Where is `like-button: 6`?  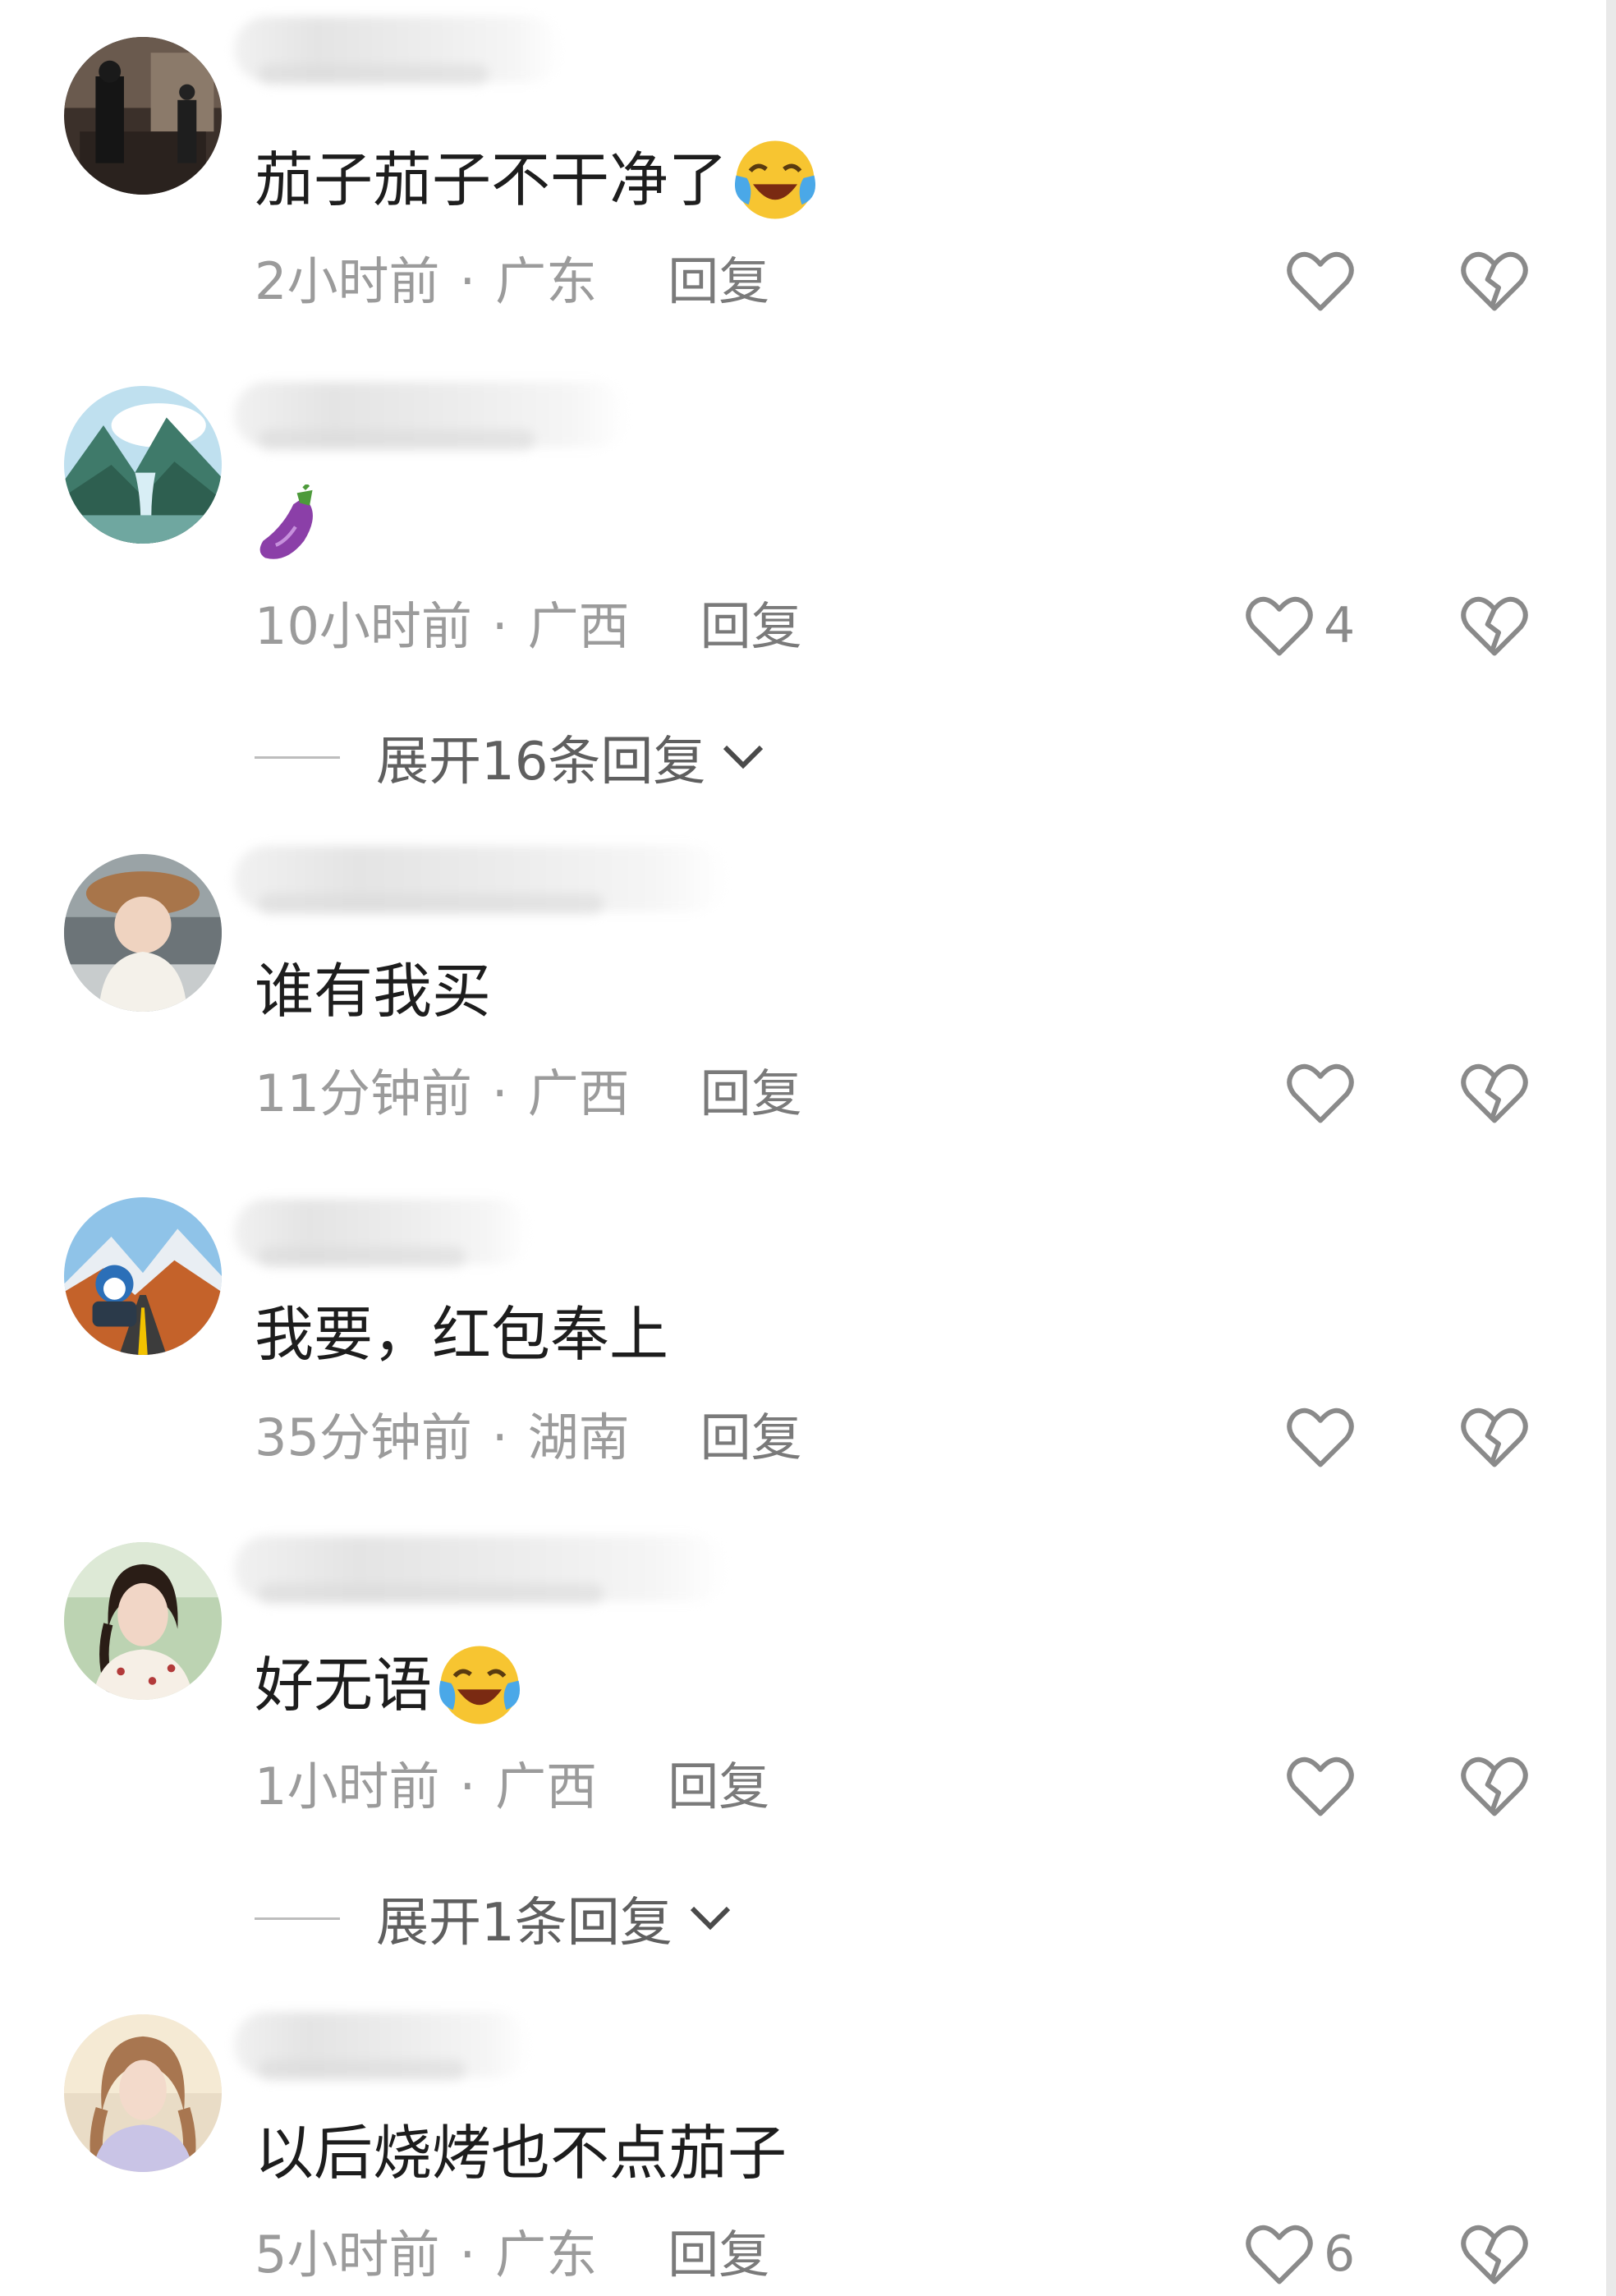
like-button: 6 is located at coordinates (1300, 2254).